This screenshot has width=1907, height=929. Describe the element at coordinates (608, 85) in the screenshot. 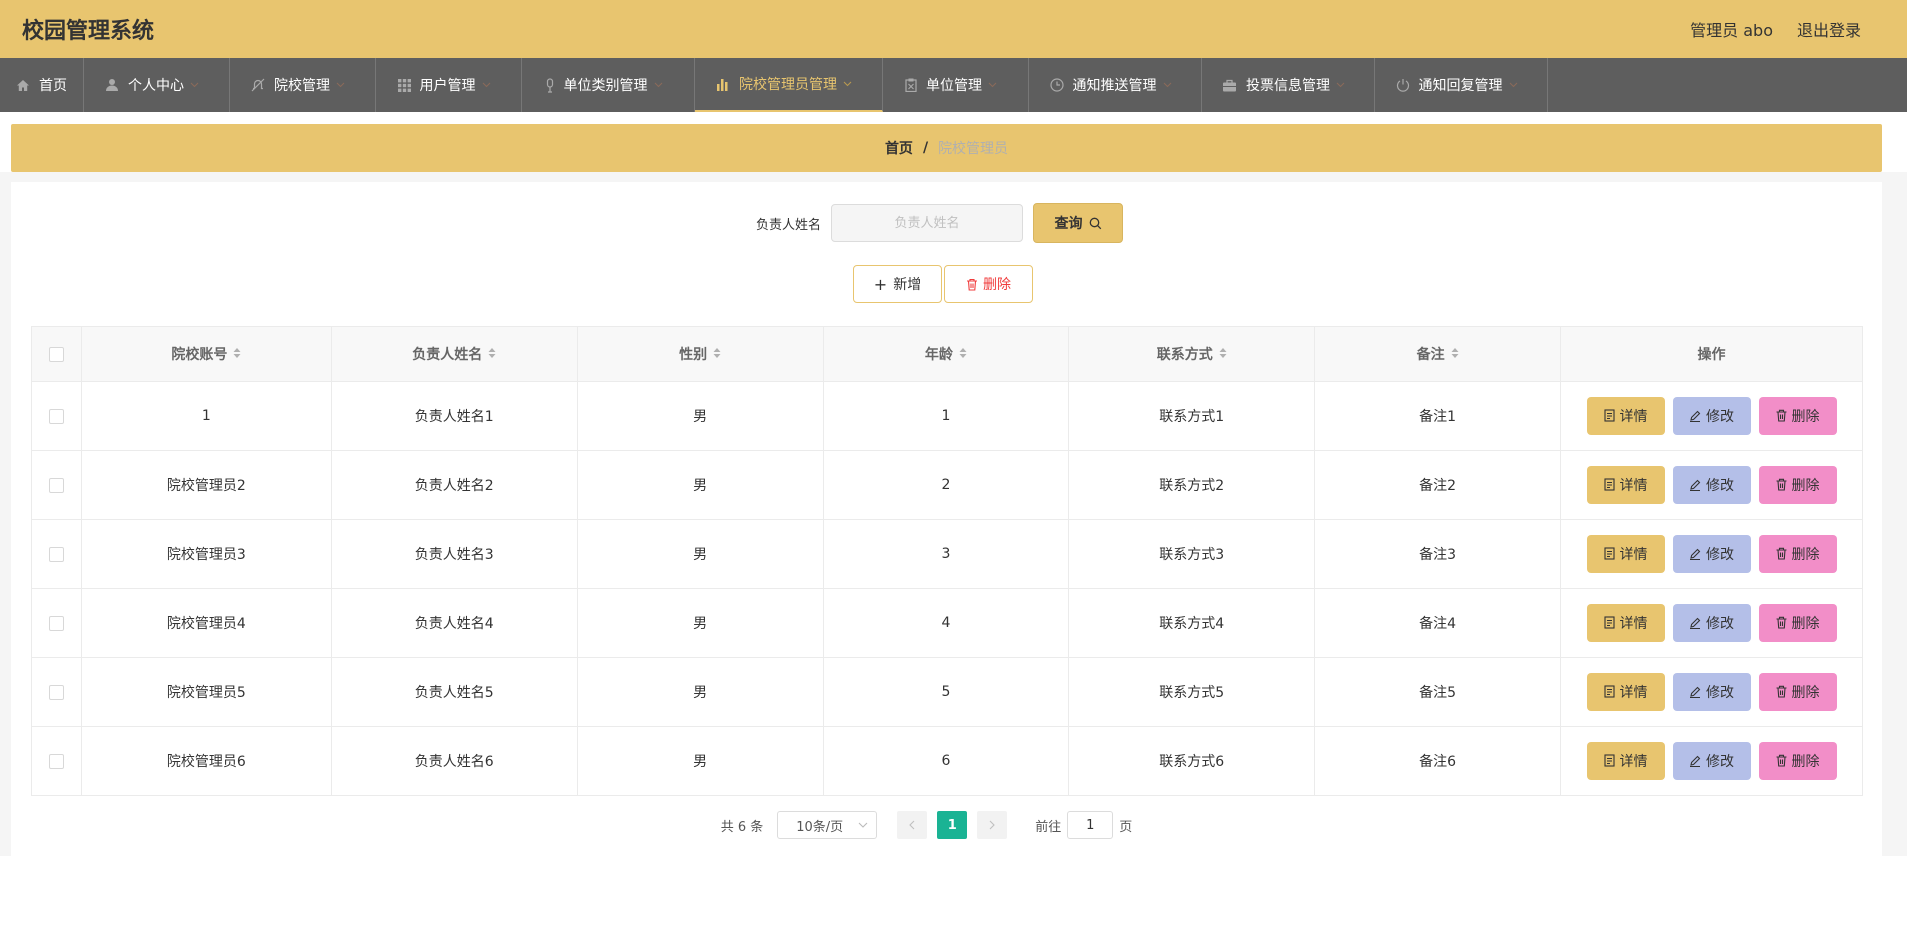

I see `nav-item: 单位类别管理` at that location.